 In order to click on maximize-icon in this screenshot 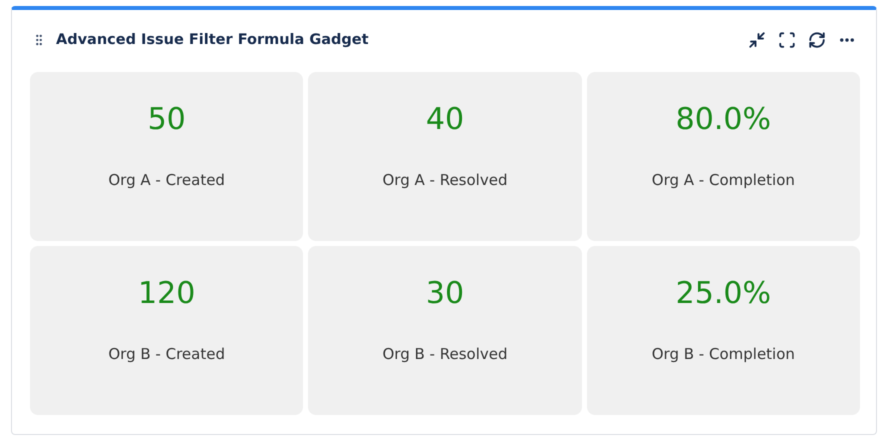, I will do `click(787, 40)`.